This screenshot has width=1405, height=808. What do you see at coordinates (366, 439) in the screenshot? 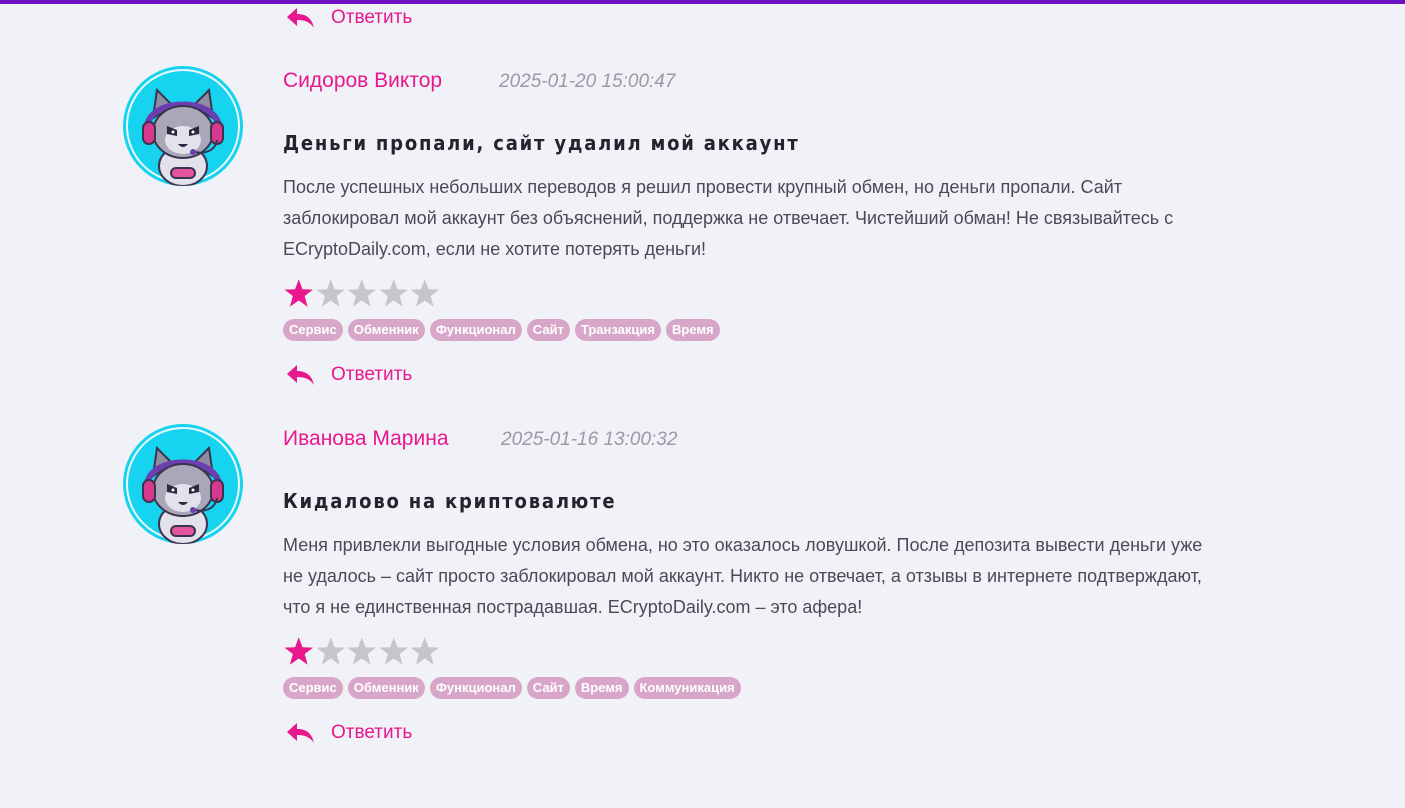
I see `review-author: Иванова Марина` at bounding box center [366, 439].